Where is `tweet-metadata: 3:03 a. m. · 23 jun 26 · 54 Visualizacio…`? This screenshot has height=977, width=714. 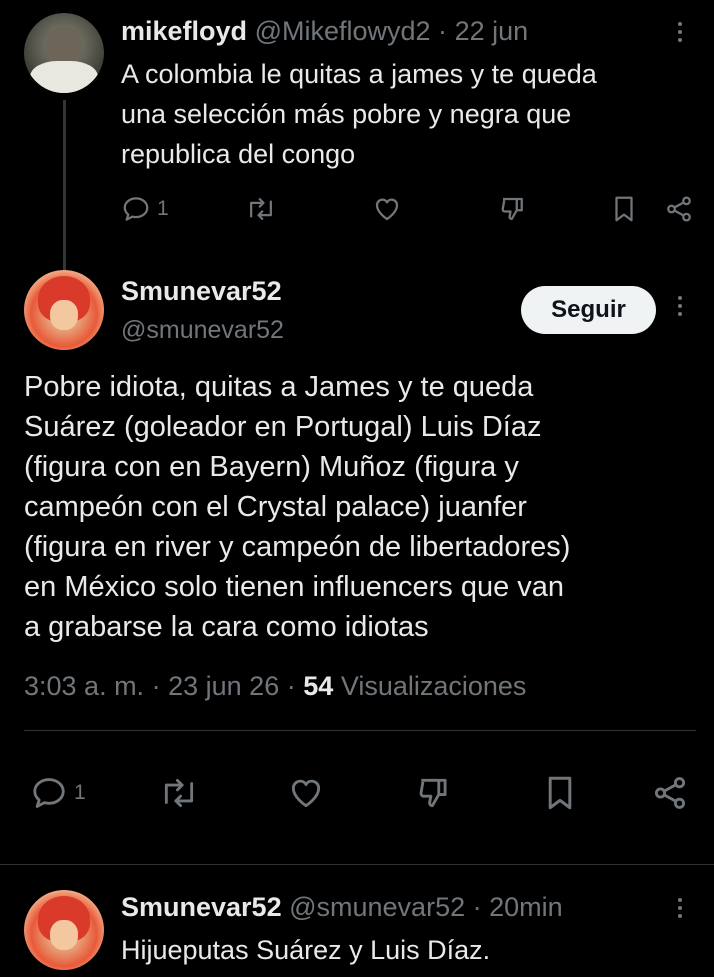 tweet-metadata: 3:03 a. m. · 23 jun 26 · 54 Visualizacio… is located at coordinates (275, 686).